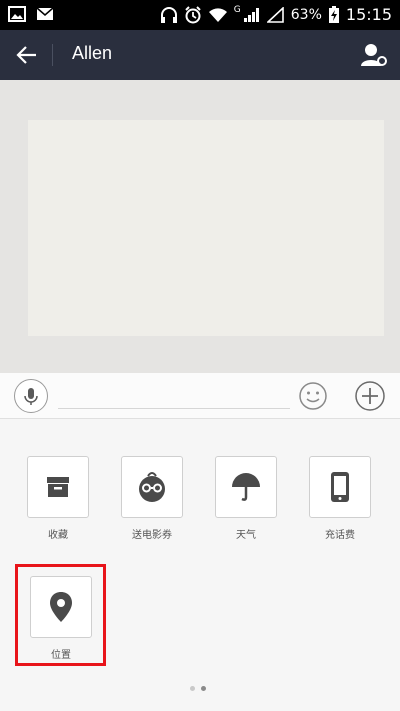  Describe the element at coordinates (368, 14) in the screenshot. I see `clock: 15:15` at that location.